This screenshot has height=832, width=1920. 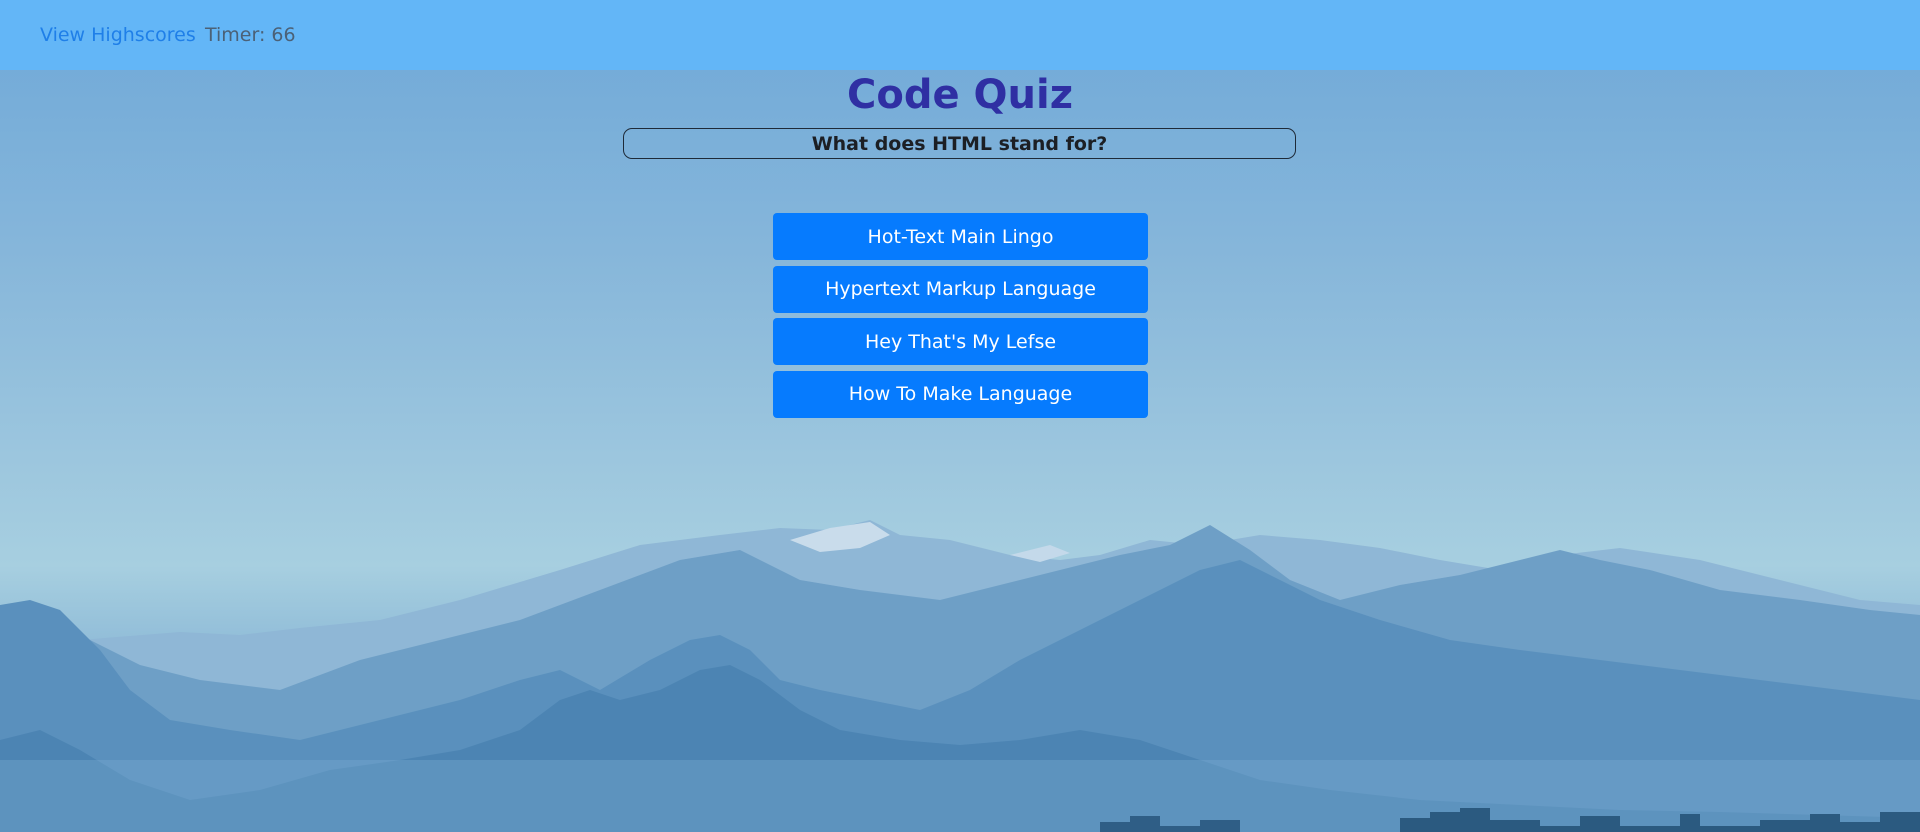 What do you see at coordinates (960, 394) in the screenshot?
I see `answer-button-4: How To Make Language` at bounding box center [960, 394].